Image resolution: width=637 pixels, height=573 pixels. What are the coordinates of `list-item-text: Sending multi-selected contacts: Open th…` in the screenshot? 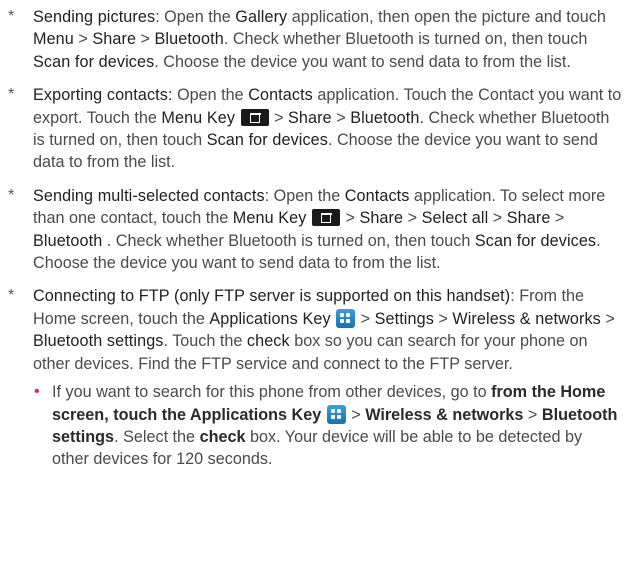 It's located at (328, 230).